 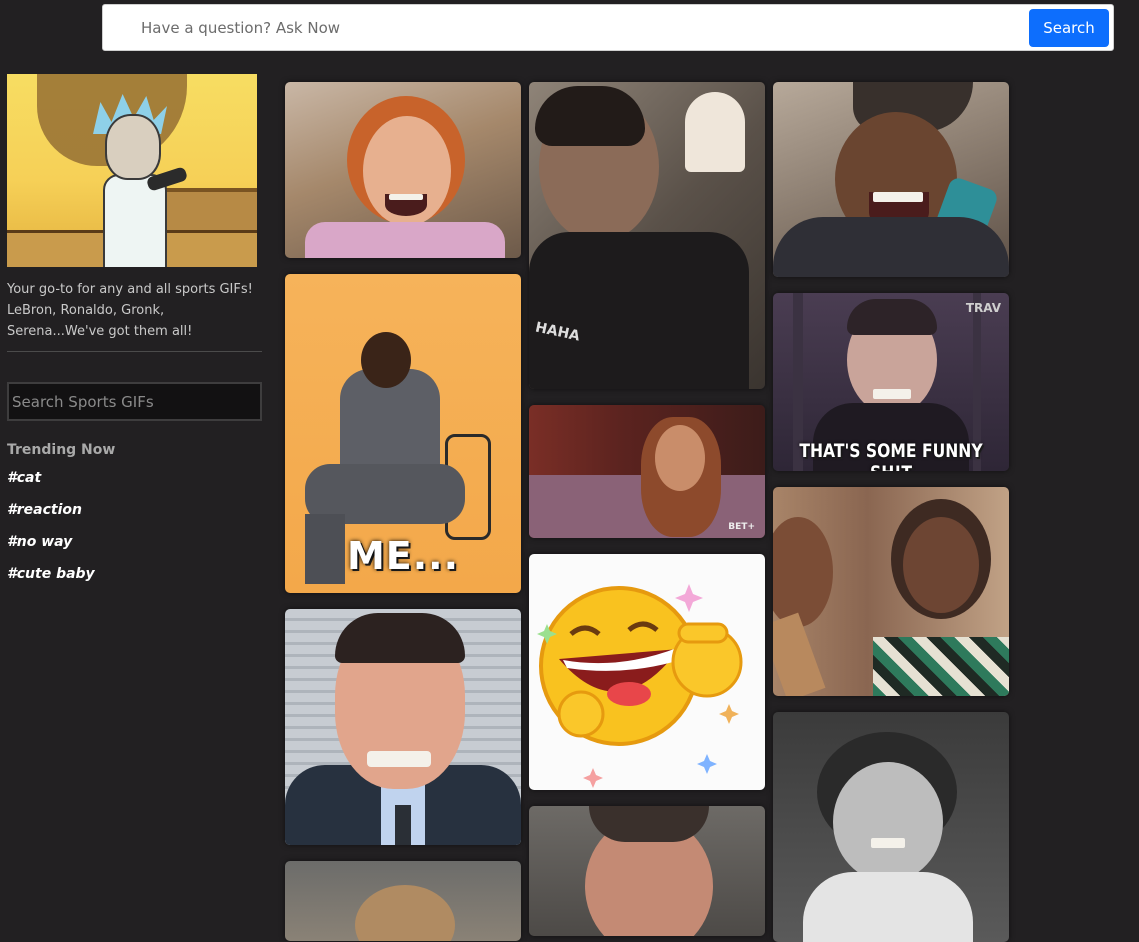 I want to click on trending-tag-reaction: #reaction, so click(x=134, y=510).